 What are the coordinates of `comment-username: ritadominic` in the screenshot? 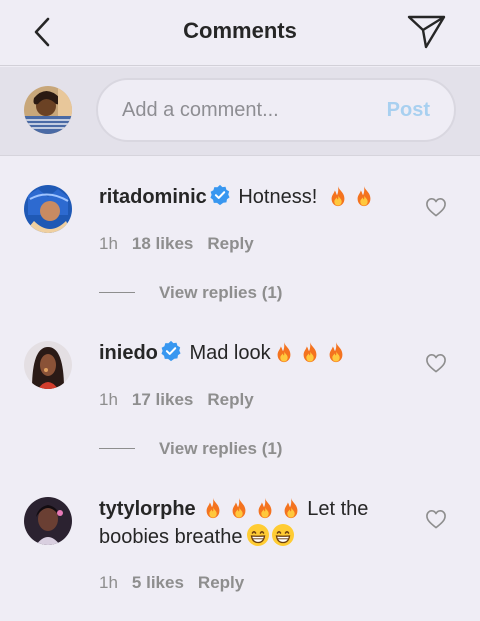 It's located at (153, 197).